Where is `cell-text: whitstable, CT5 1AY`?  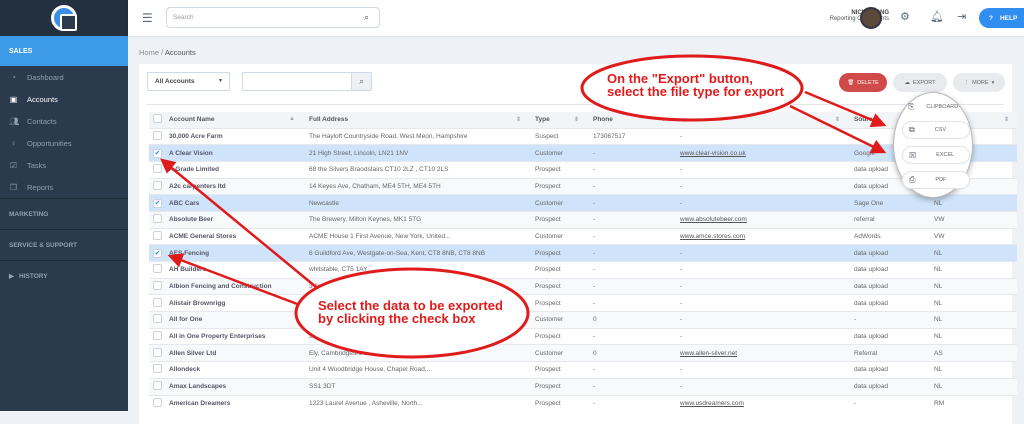 cell-text: whitstable, CT5 1AY is located at coordinates (338, 270).